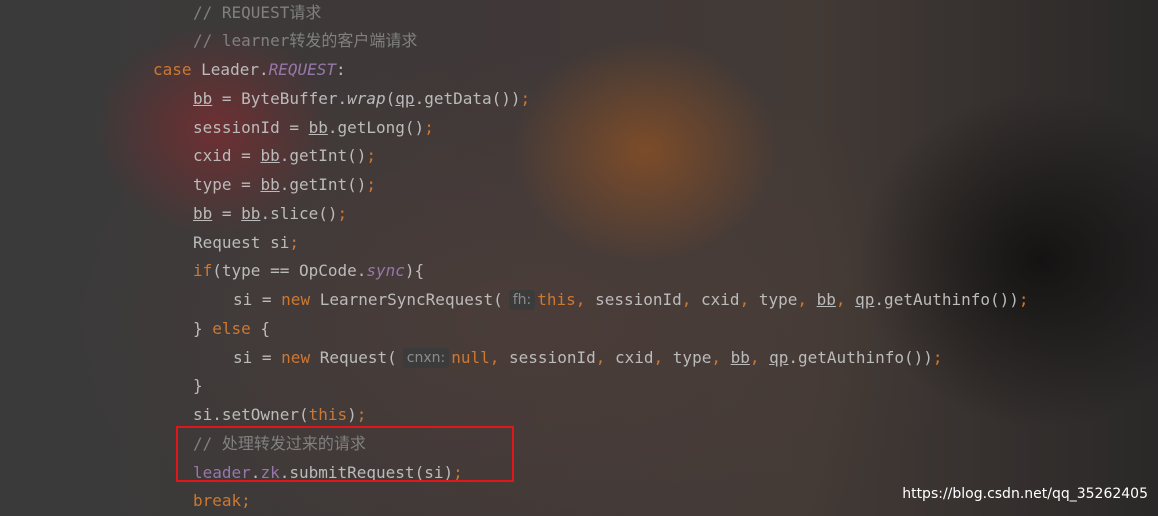 Image resolution: width=1158 pixels, height=516 pixels. What do you see at coordinates (172, 69) in the screenshot?
I see `keyword-case: case` at bounding box center [172, 69].